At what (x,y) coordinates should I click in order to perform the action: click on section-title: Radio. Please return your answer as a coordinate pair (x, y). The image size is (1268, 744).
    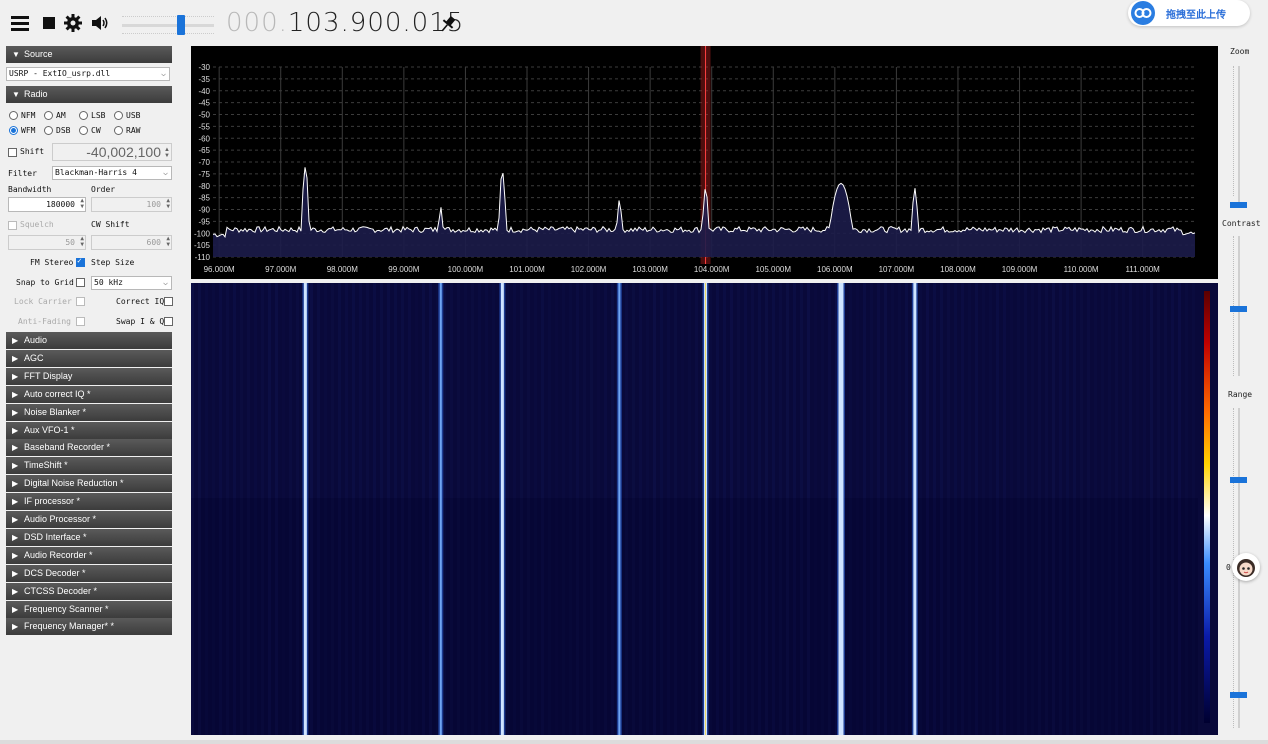
    Looking at the image, I should click on (36, 94).